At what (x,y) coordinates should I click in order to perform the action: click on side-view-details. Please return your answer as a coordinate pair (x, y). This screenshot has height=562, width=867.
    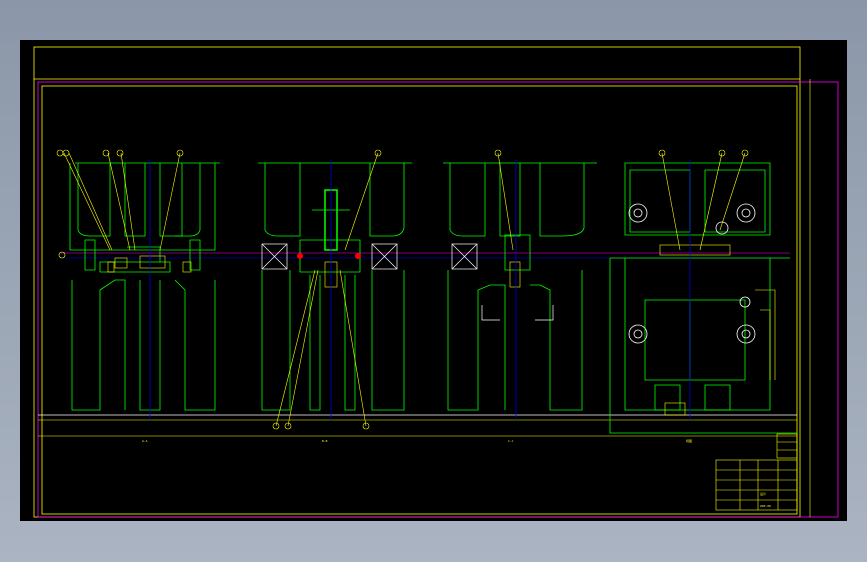
    Looking at the image, I should click on (717, 284).